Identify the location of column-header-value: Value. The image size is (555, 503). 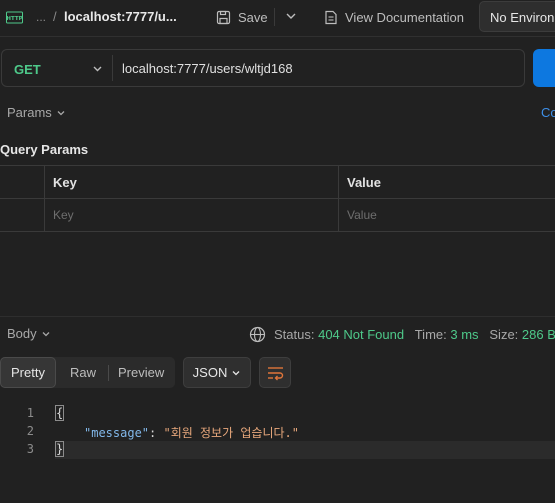
(364, 182).